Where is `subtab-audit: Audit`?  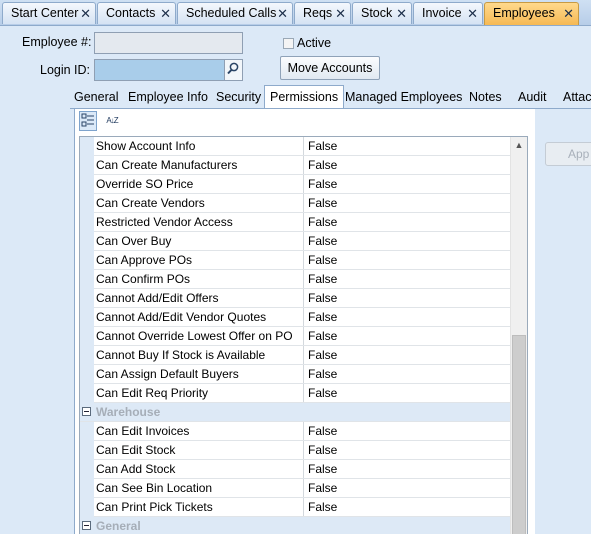
subtab-audit: Audit is located at coordinates (532, 97).